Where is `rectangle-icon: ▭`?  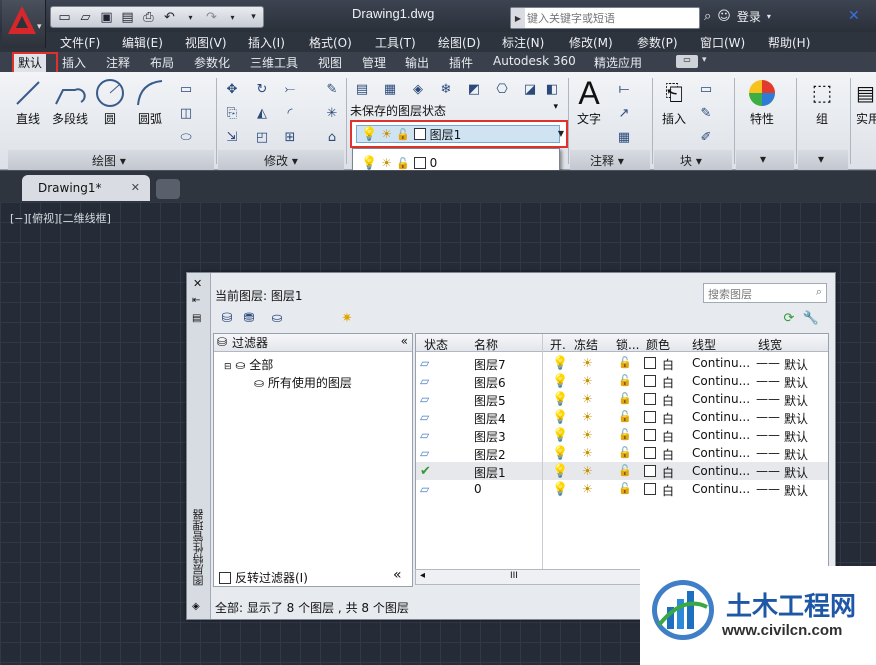 rectangle-icon: ▭ is located at coordinates (186, 89).